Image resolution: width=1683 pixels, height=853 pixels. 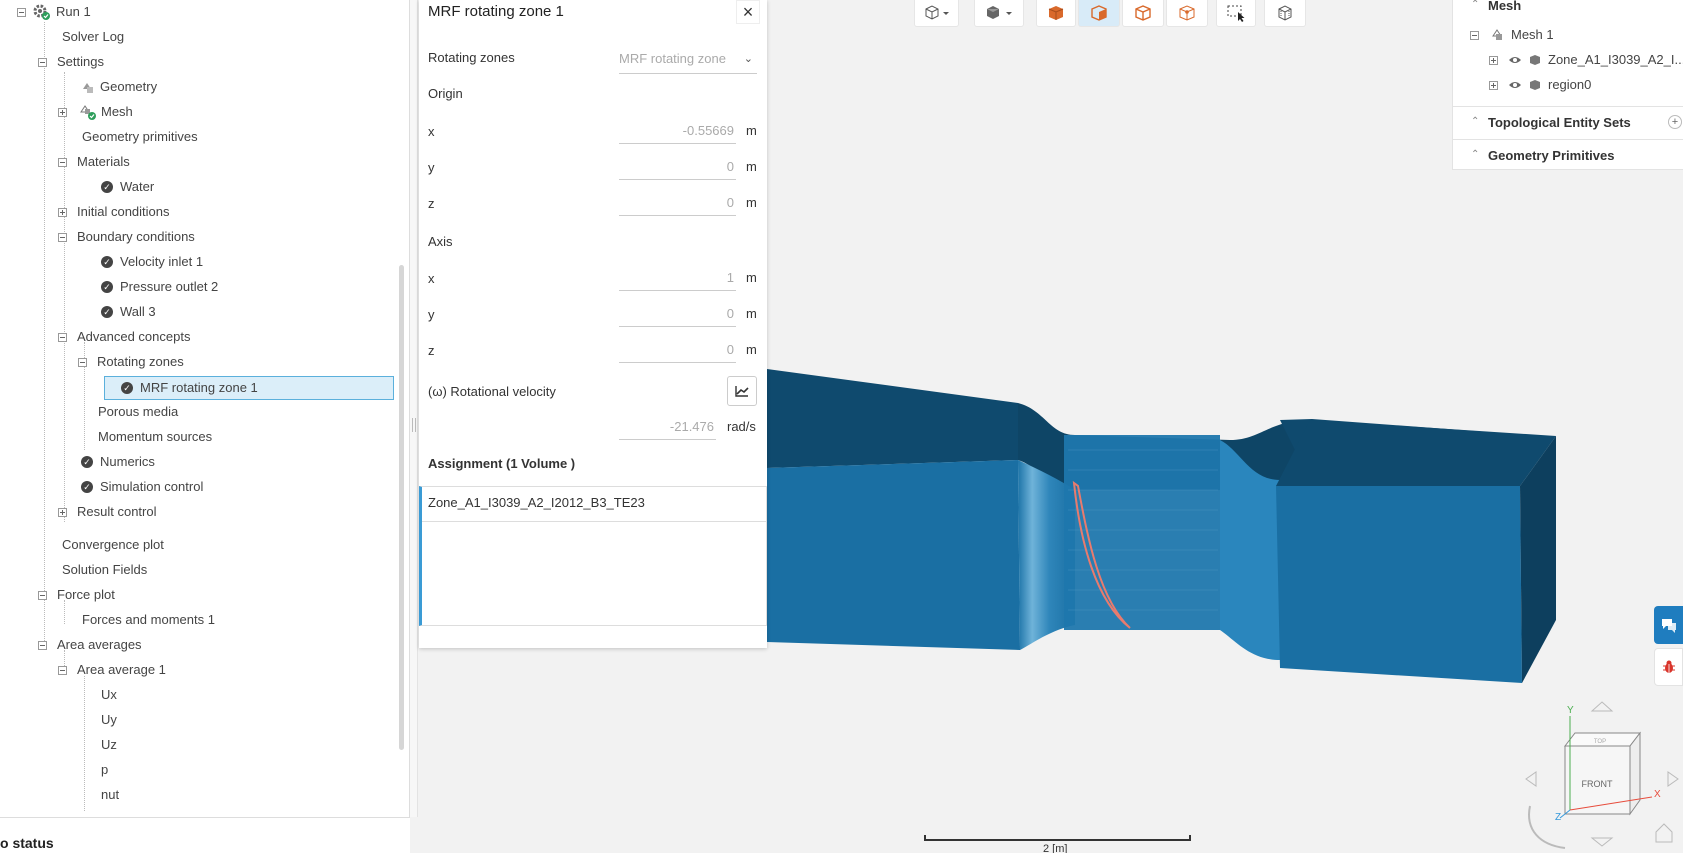 I want to click on axis-z-label: z, so click(x=431, y=350).